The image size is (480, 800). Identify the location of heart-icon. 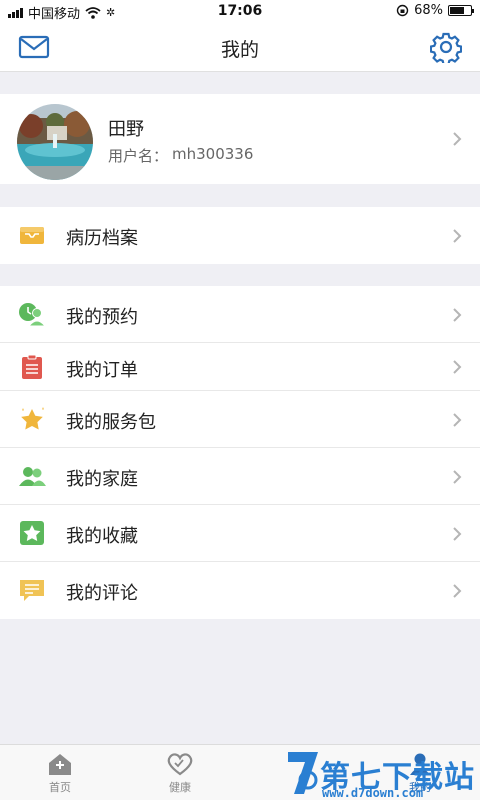
(180, 764).